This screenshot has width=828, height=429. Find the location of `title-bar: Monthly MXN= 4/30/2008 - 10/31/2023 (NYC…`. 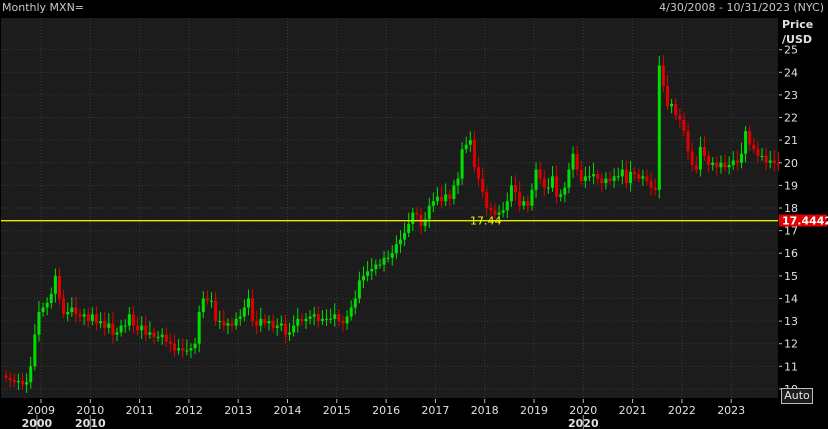

title-bar: Monthly MXN= 4/30/2008 - 10/31/2023 (NYC… is located at coordinates (414, 9).